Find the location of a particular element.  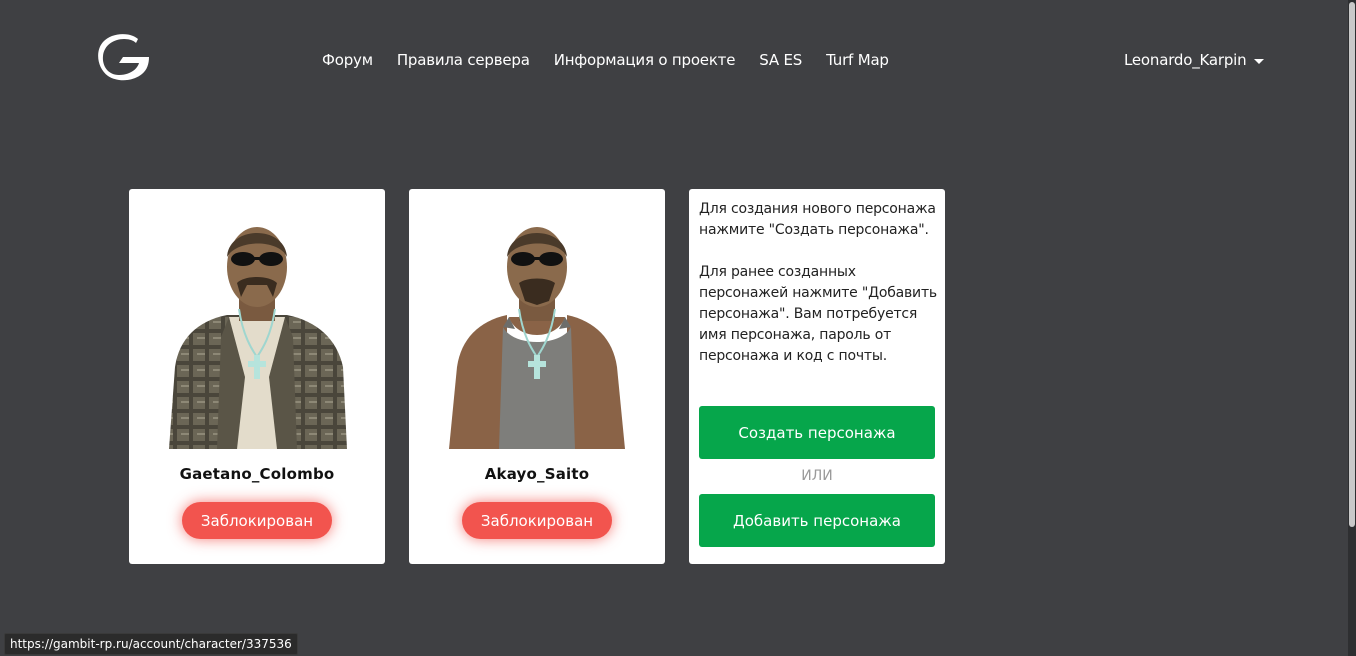

scrollbar is located at coordinates (1352, 328).